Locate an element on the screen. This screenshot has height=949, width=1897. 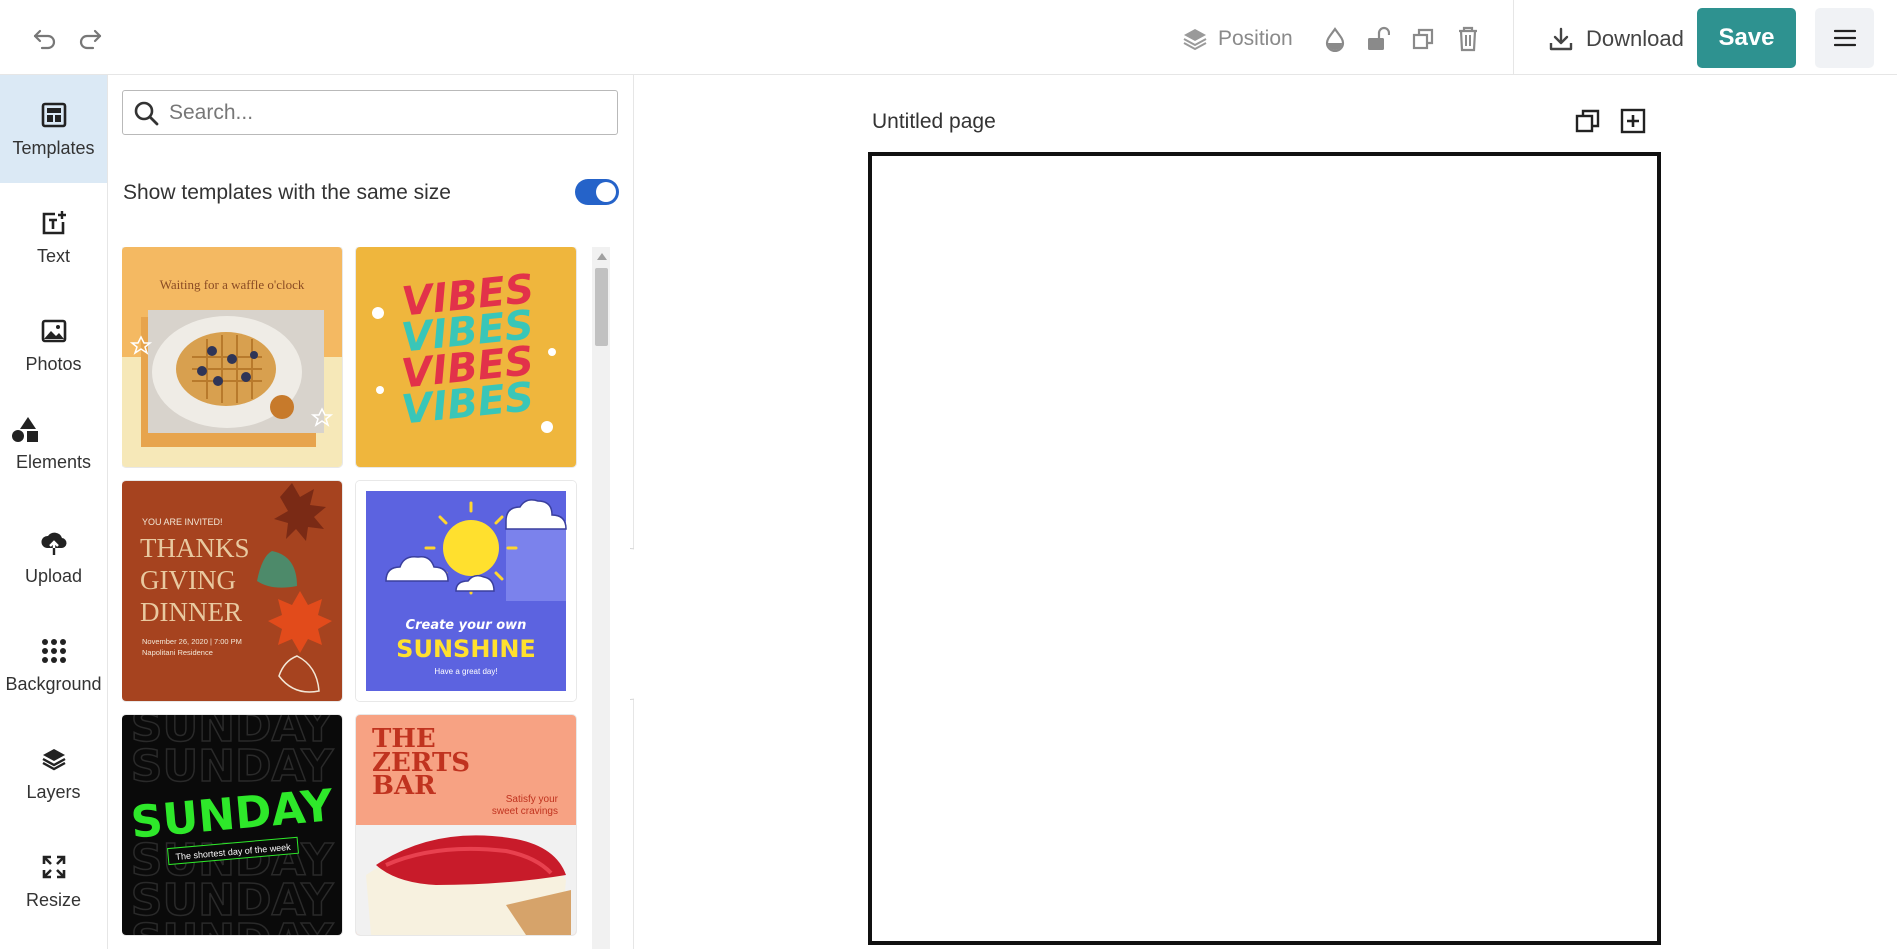
waffle-title: Waiting for a waffle o'clock is located at coordinates (232, 284).